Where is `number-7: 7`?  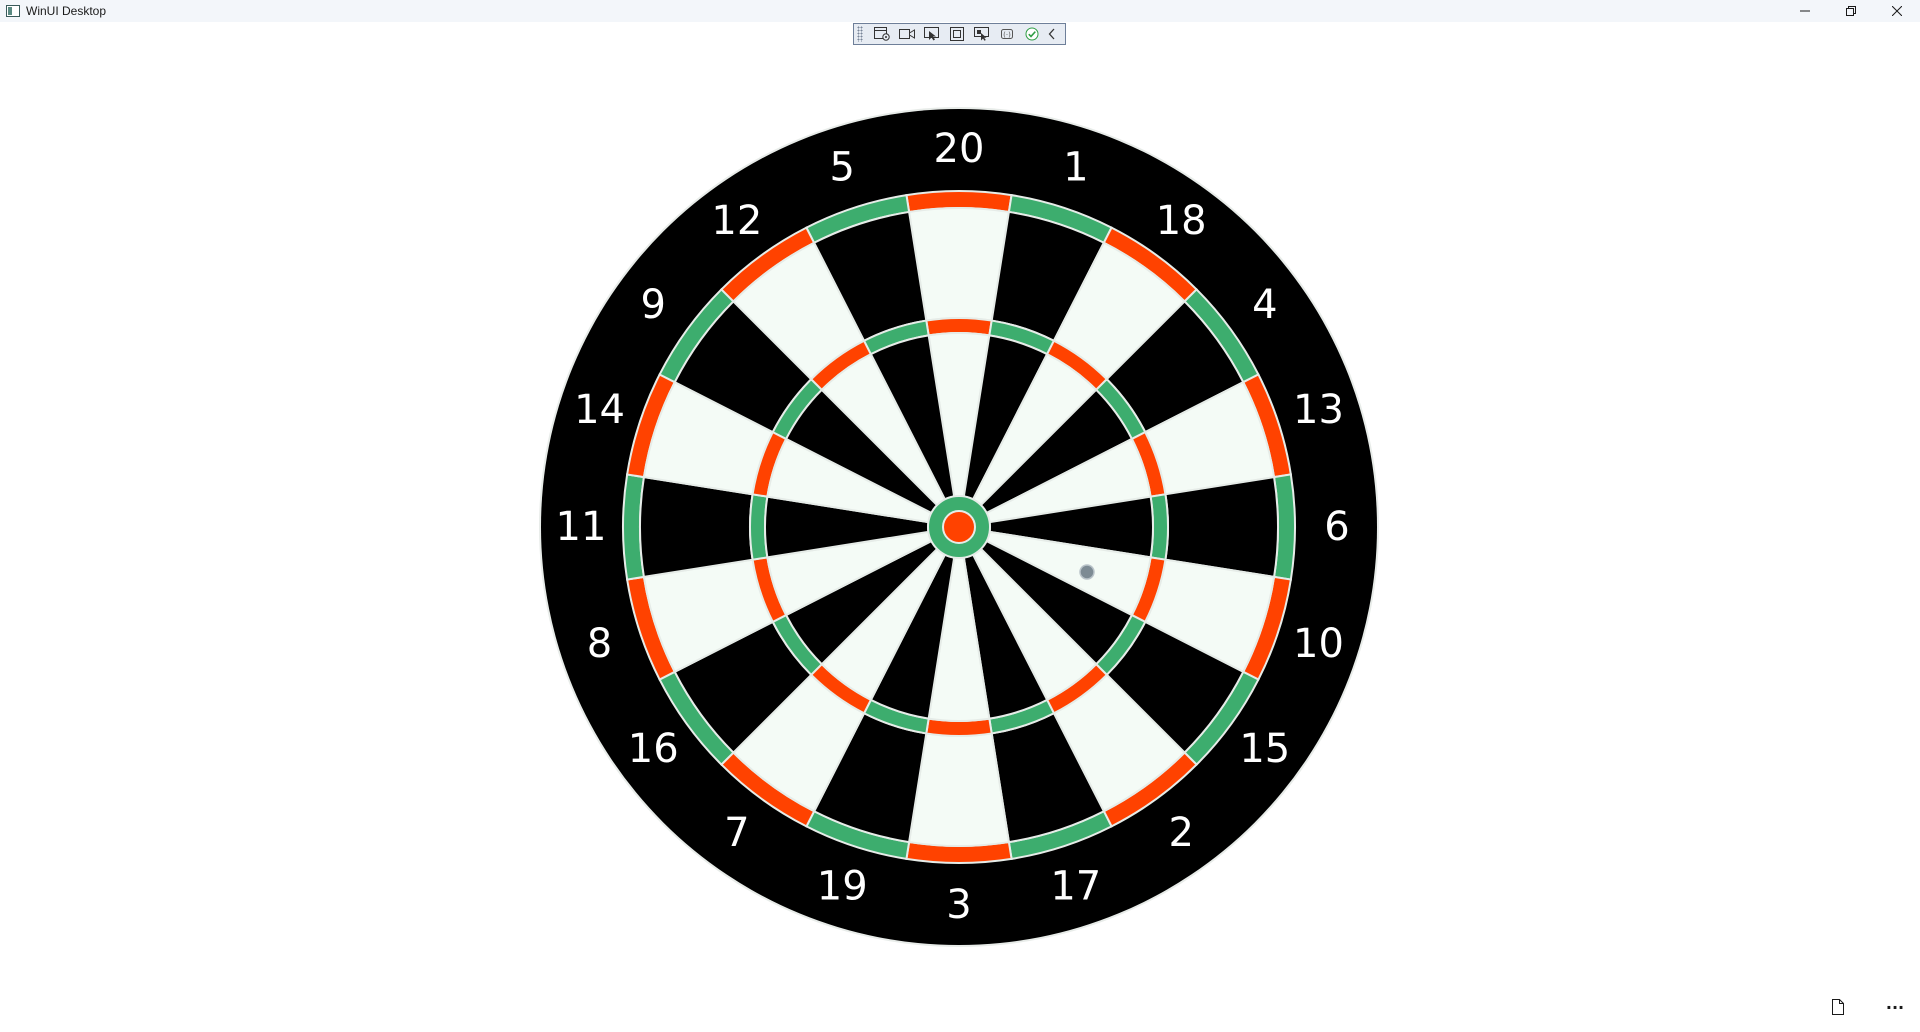
number-7: 7 is located at coordinates (736, 833).